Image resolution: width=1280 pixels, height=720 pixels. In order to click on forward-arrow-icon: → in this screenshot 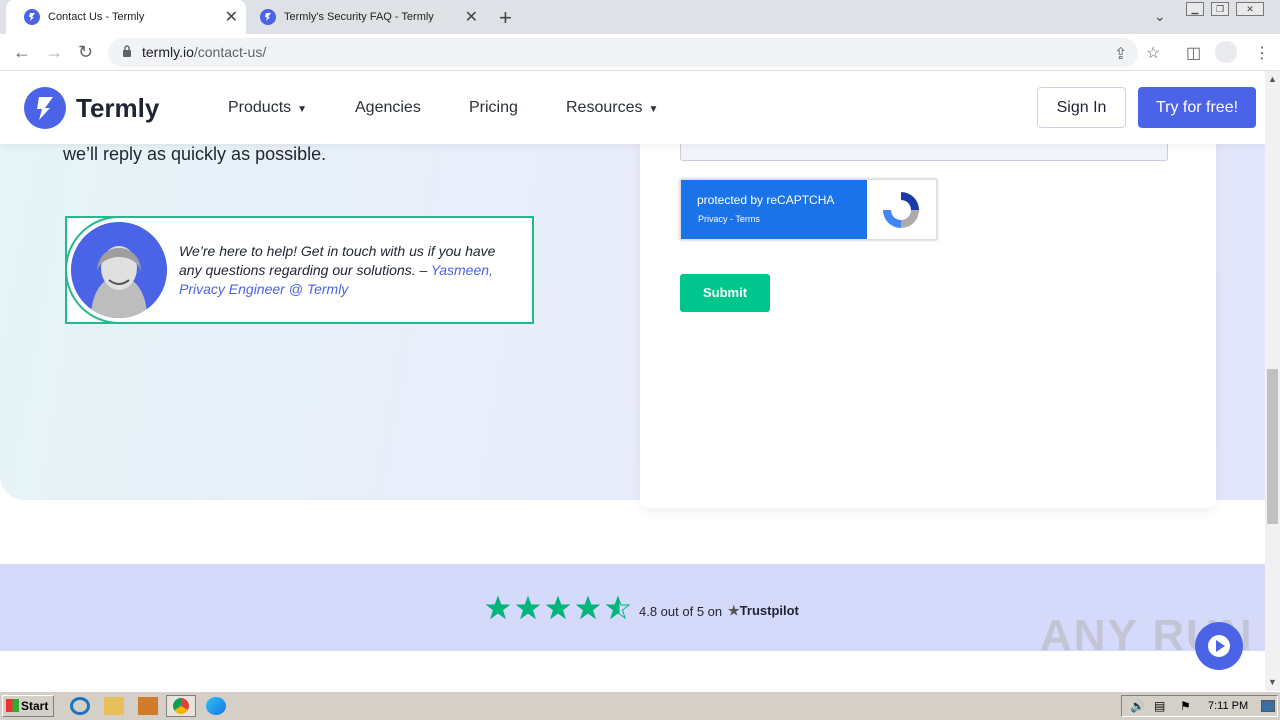, I will do `click(54, 52)`.